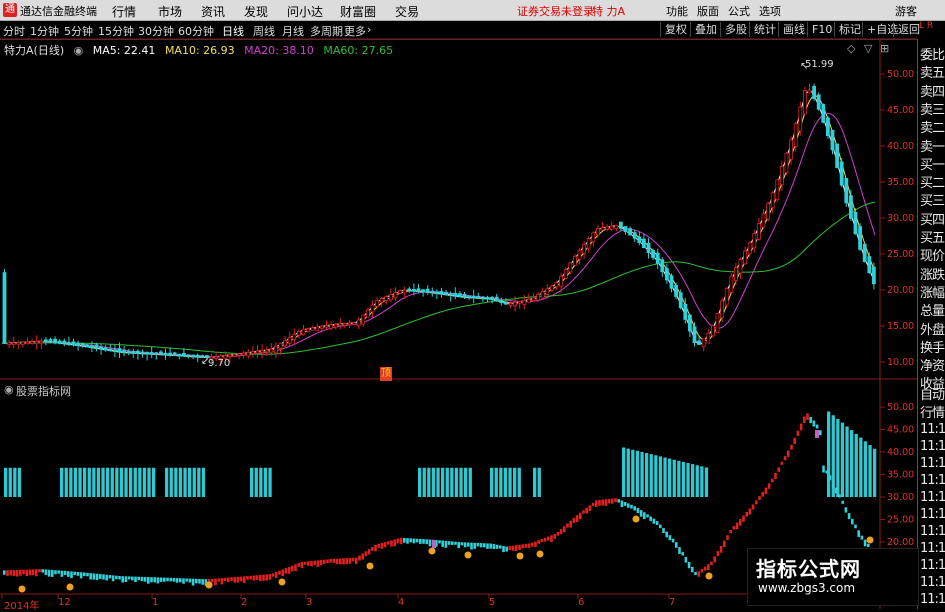  Describe the element at coordinates (932, 599) in the screenshot. I see `sidebar-item-31: 11:1` at that location.